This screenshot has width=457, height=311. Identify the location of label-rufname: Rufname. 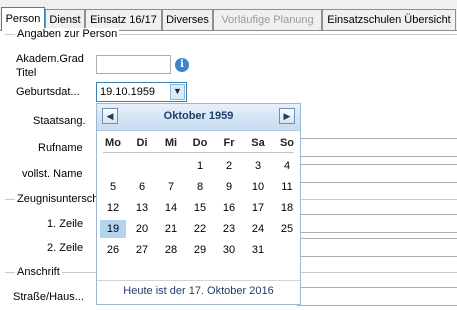
(60, 148).